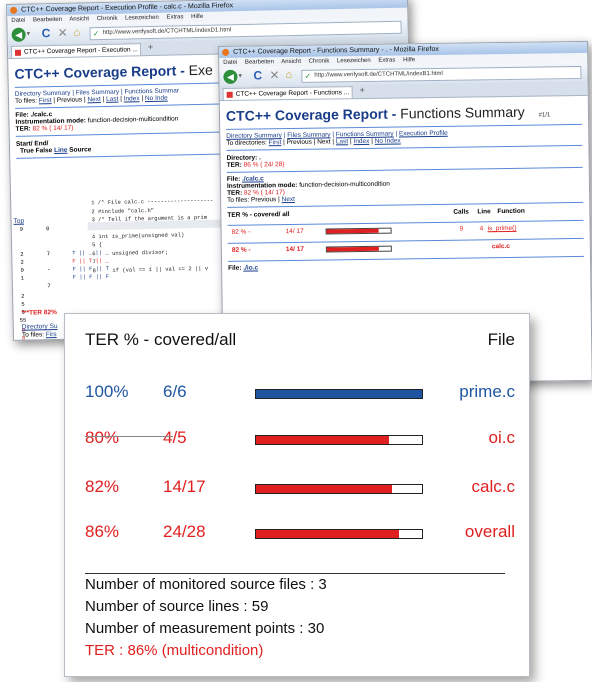 The width and height of the screenshot is (592, 682). Describe the element at coordinates (175, 437) in the screenshot. I see `row-covered: 4/5` at that location.